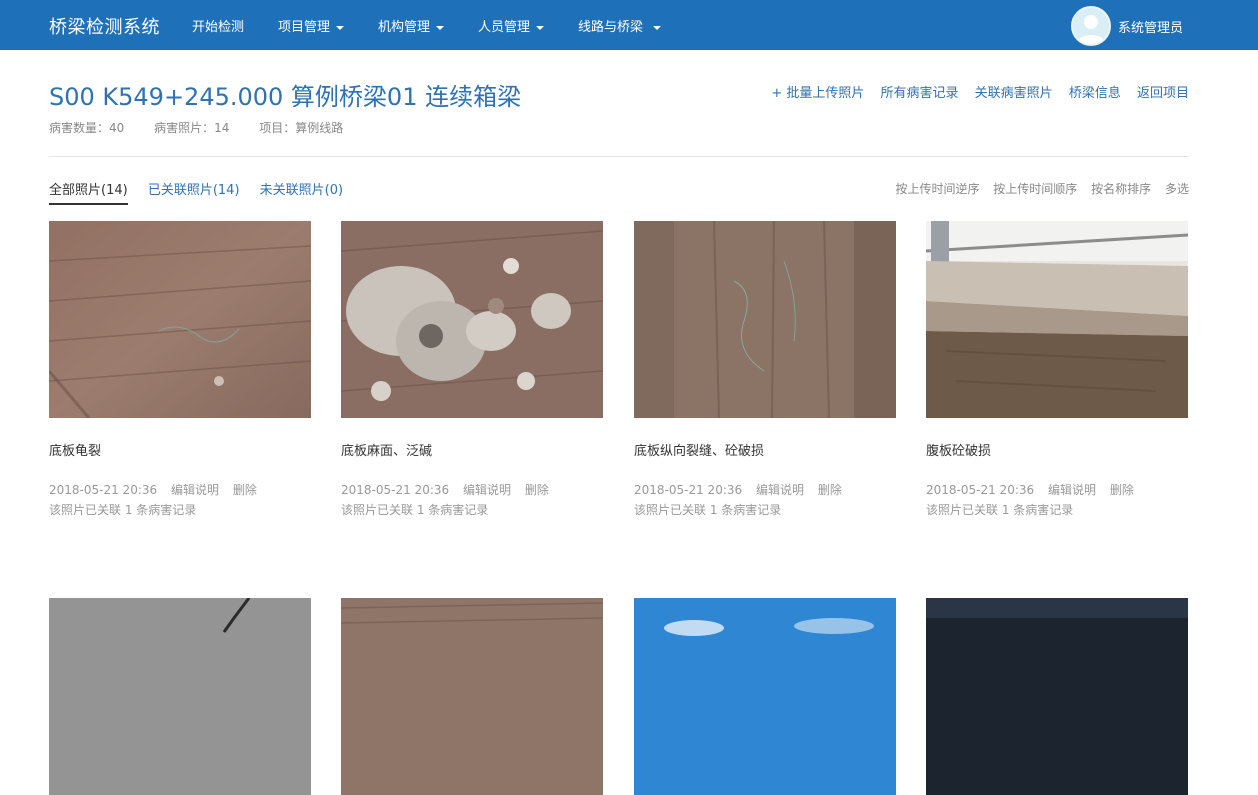 The height and width of the screenshot is (795, 1258). I want to click on user-name: 系统管理员, so click(1150, 26).